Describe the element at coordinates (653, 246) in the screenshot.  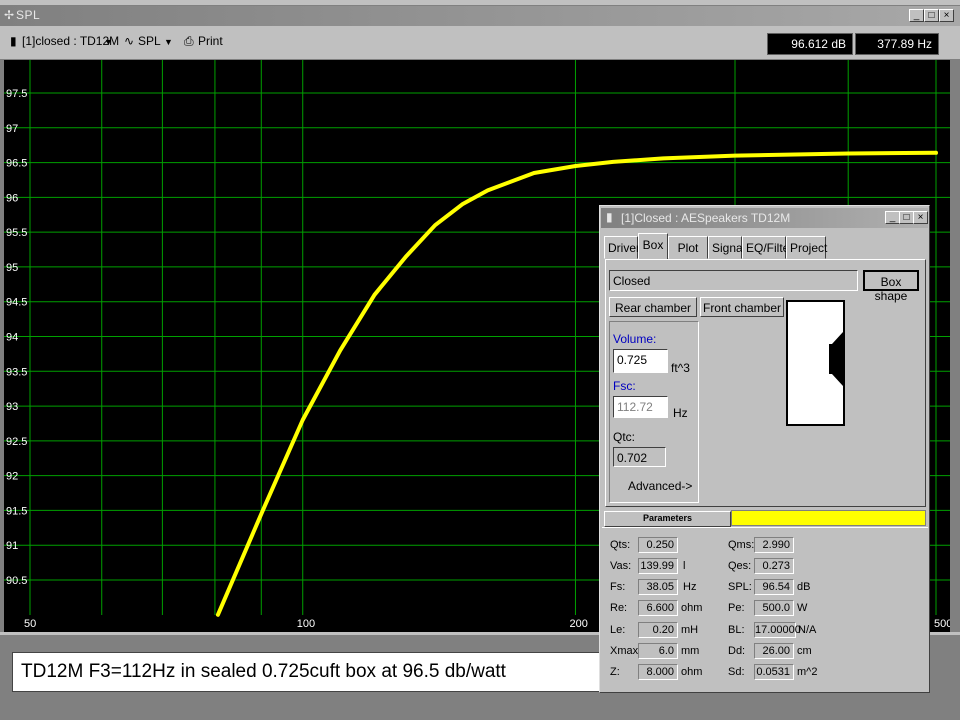
I see `tab-box: Box` at that location.